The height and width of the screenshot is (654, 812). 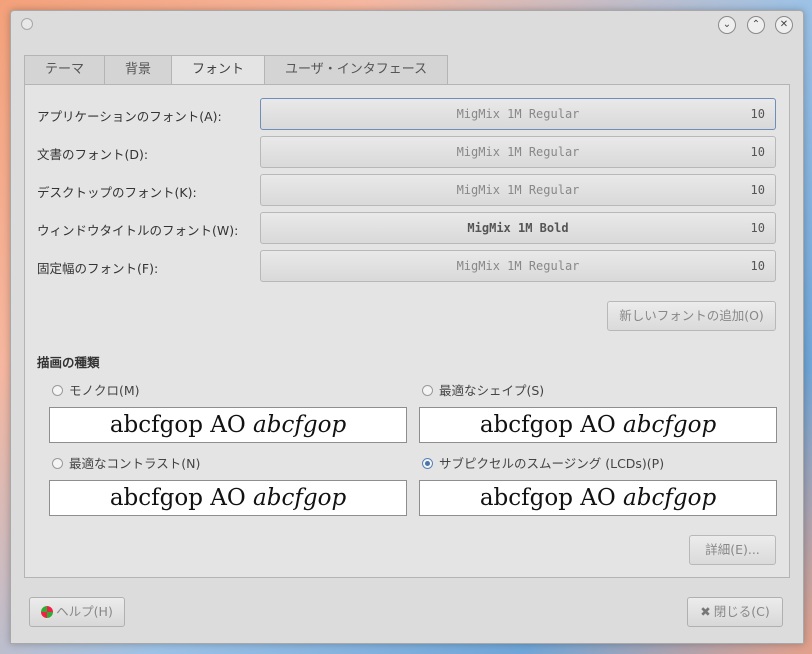 What do you see at coordinates (427, 463) in the screenshot?
I see `radio-indicator-selected` at bounding box center [427, 463].